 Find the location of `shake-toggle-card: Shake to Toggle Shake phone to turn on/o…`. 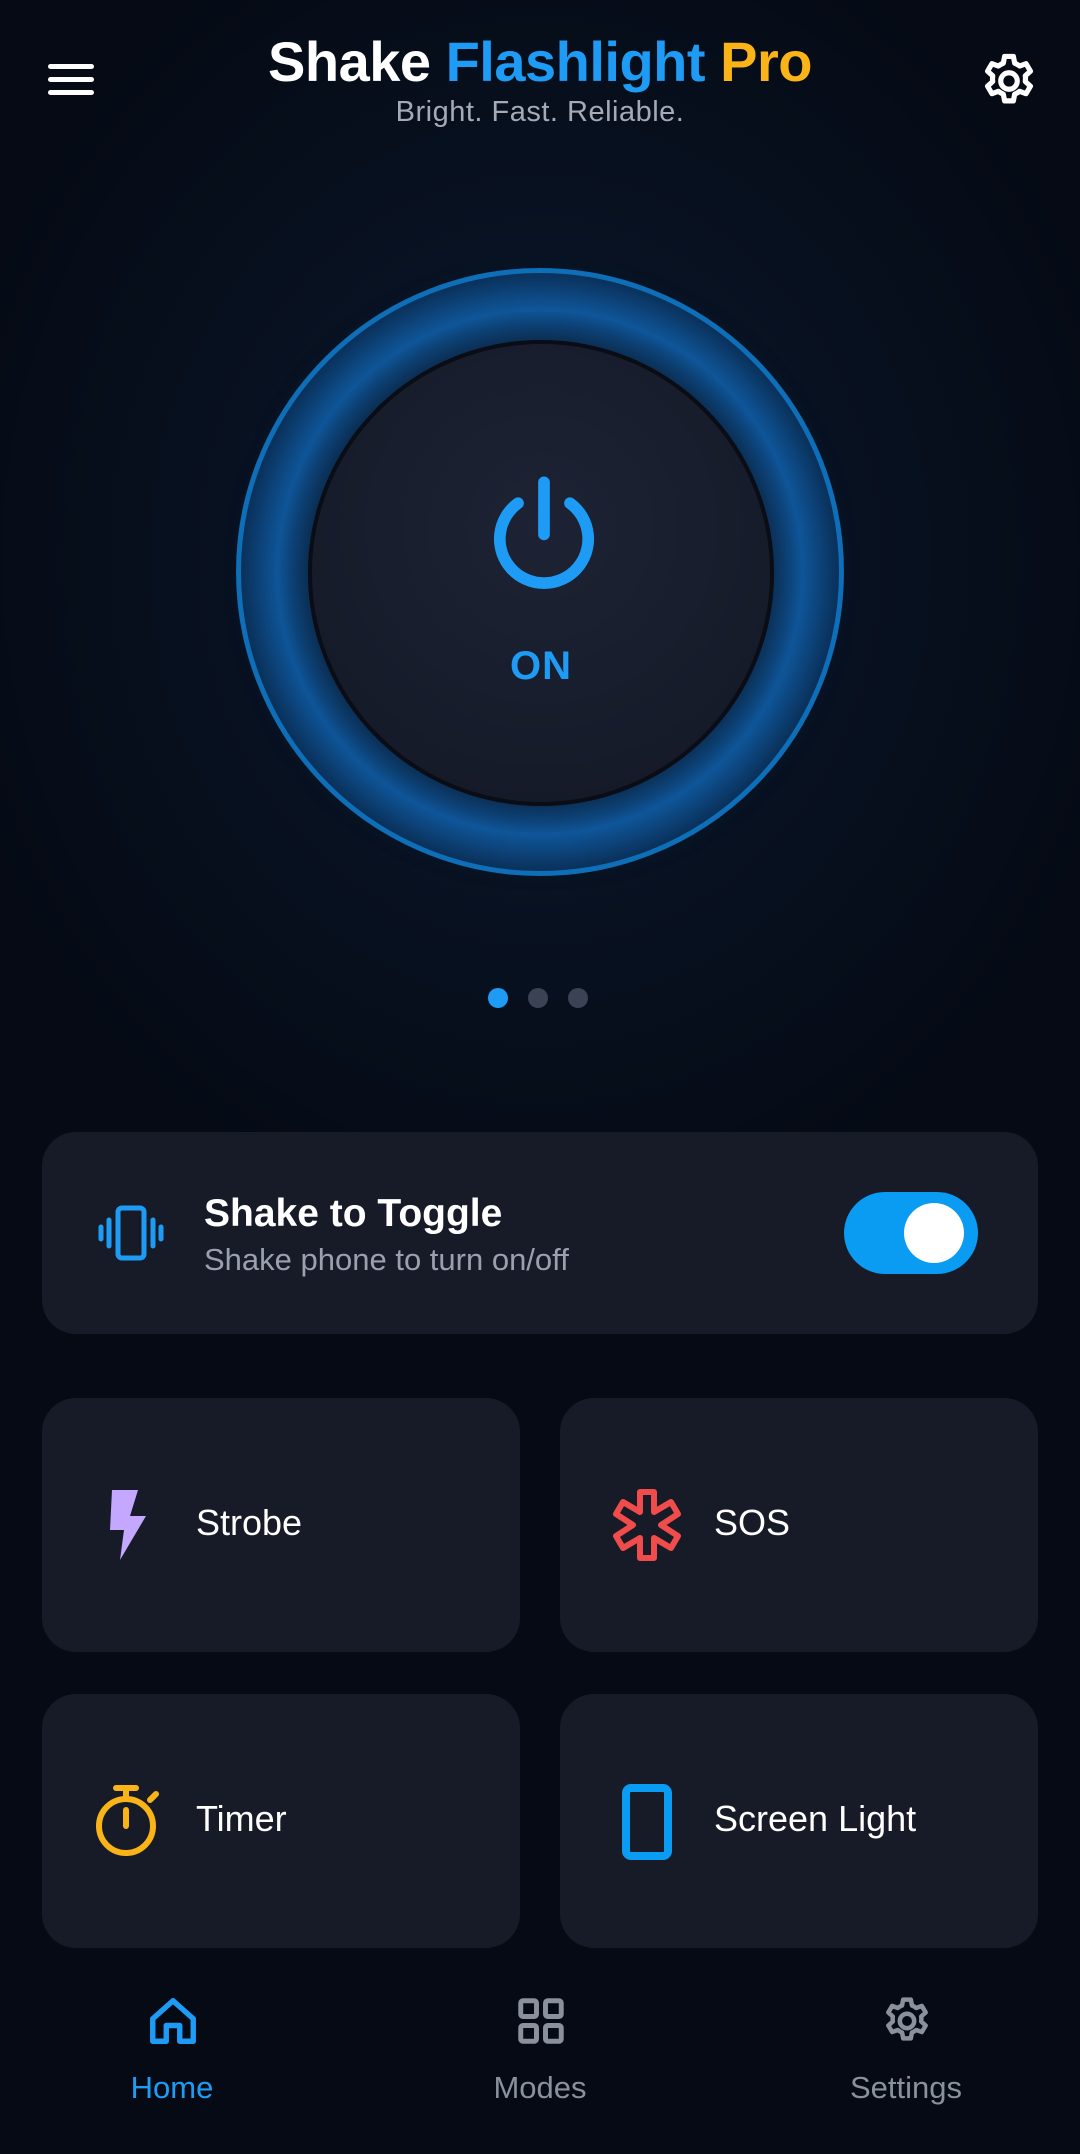

shake-toggle-card: Shake to Toggle Shake phone to turn on/o… is located at coordinates (540, 1233).